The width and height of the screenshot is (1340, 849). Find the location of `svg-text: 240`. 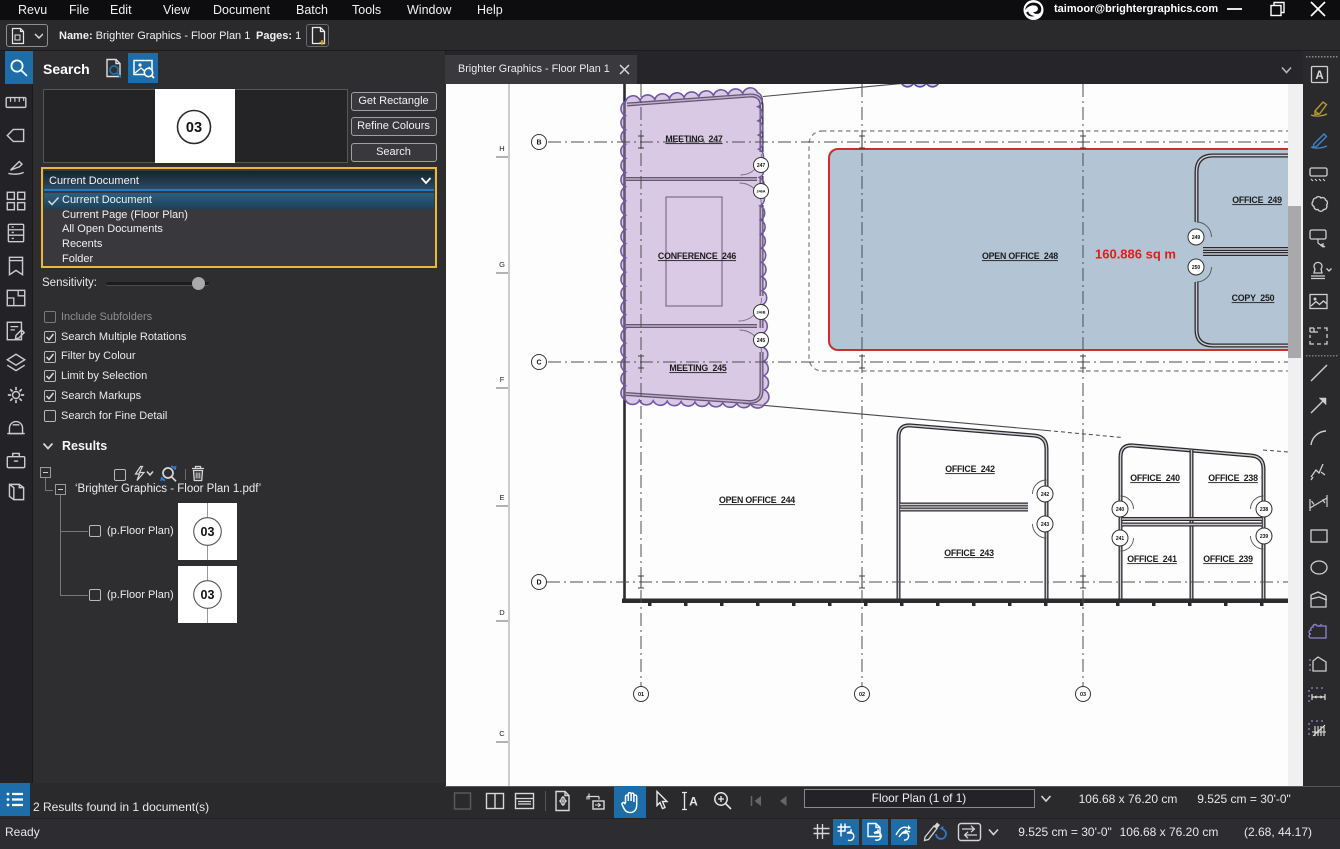

svg-text: 240 is located at coordinates (1120, 510).